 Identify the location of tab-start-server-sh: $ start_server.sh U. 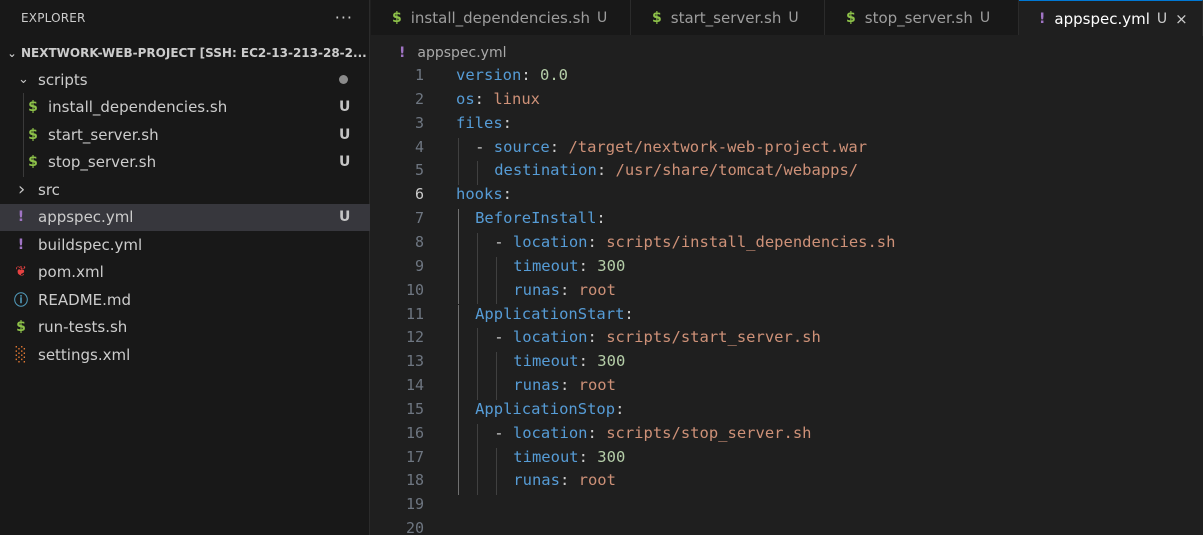
(728, 17).